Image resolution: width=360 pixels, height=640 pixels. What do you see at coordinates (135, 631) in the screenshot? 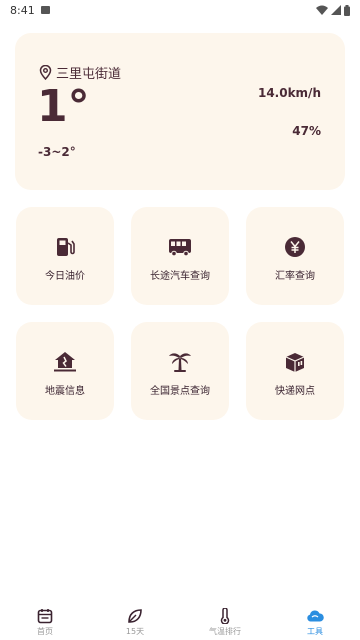
I see `nav-label: 15天` at bounding box center [135, 631].